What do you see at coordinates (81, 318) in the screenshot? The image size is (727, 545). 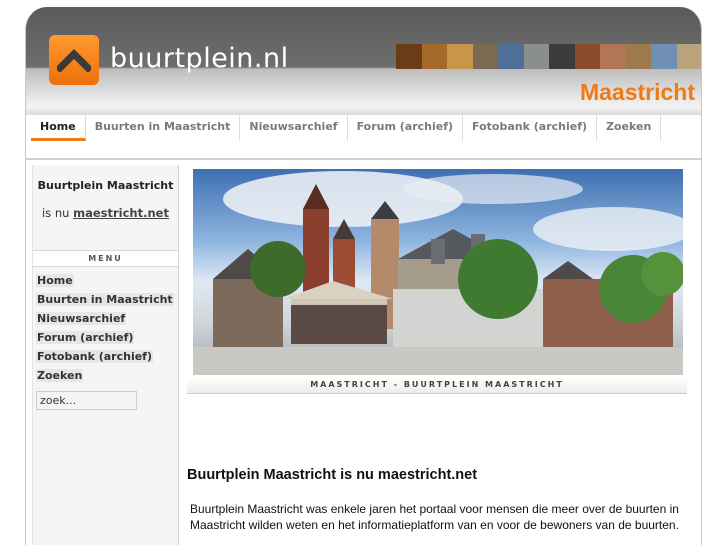 I see `sidebar-item-label: Nieuwsarchief` at bounding box center [81, 318].